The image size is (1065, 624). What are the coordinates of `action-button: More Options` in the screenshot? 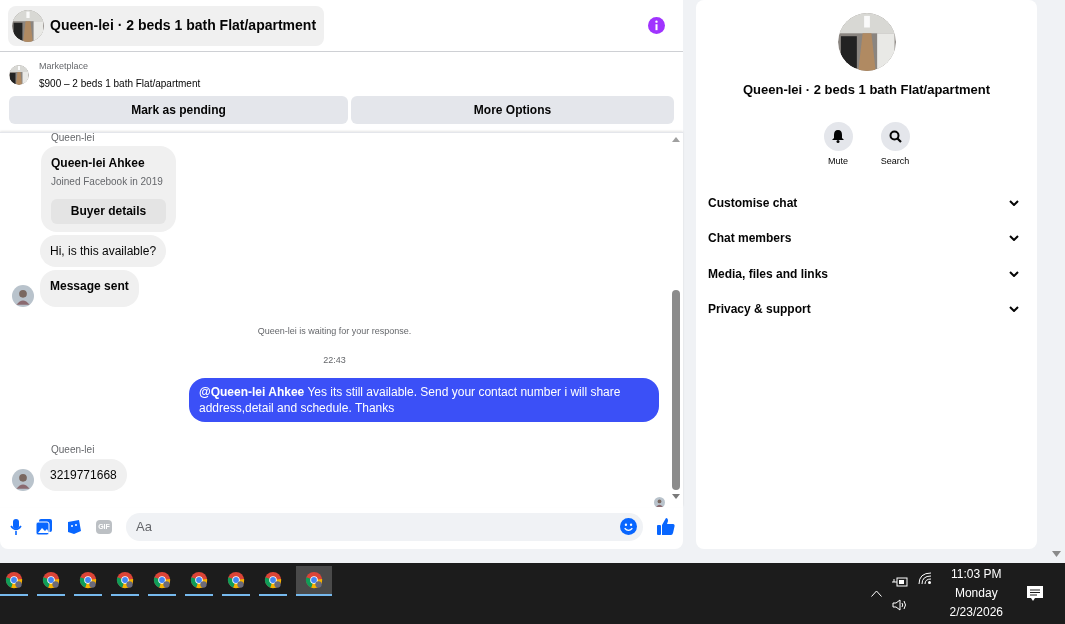 It's located at (512, 109).